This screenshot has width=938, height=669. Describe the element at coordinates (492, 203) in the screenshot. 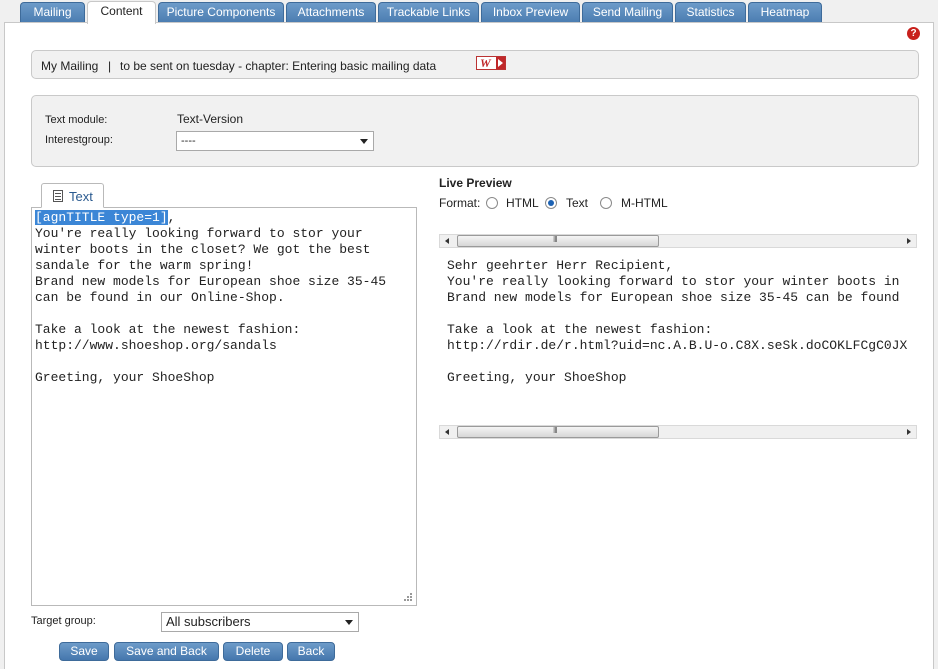

I see `format-radio-html` at that location.